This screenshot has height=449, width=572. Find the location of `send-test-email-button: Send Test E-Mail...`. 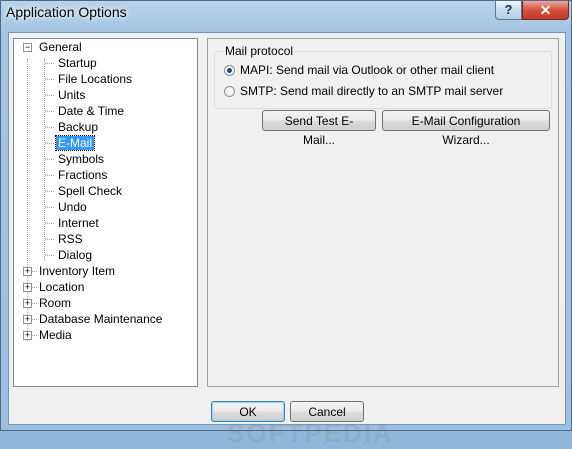

send-test-email-button: Send Test E-Mail... is located at coordinates (319, 128).